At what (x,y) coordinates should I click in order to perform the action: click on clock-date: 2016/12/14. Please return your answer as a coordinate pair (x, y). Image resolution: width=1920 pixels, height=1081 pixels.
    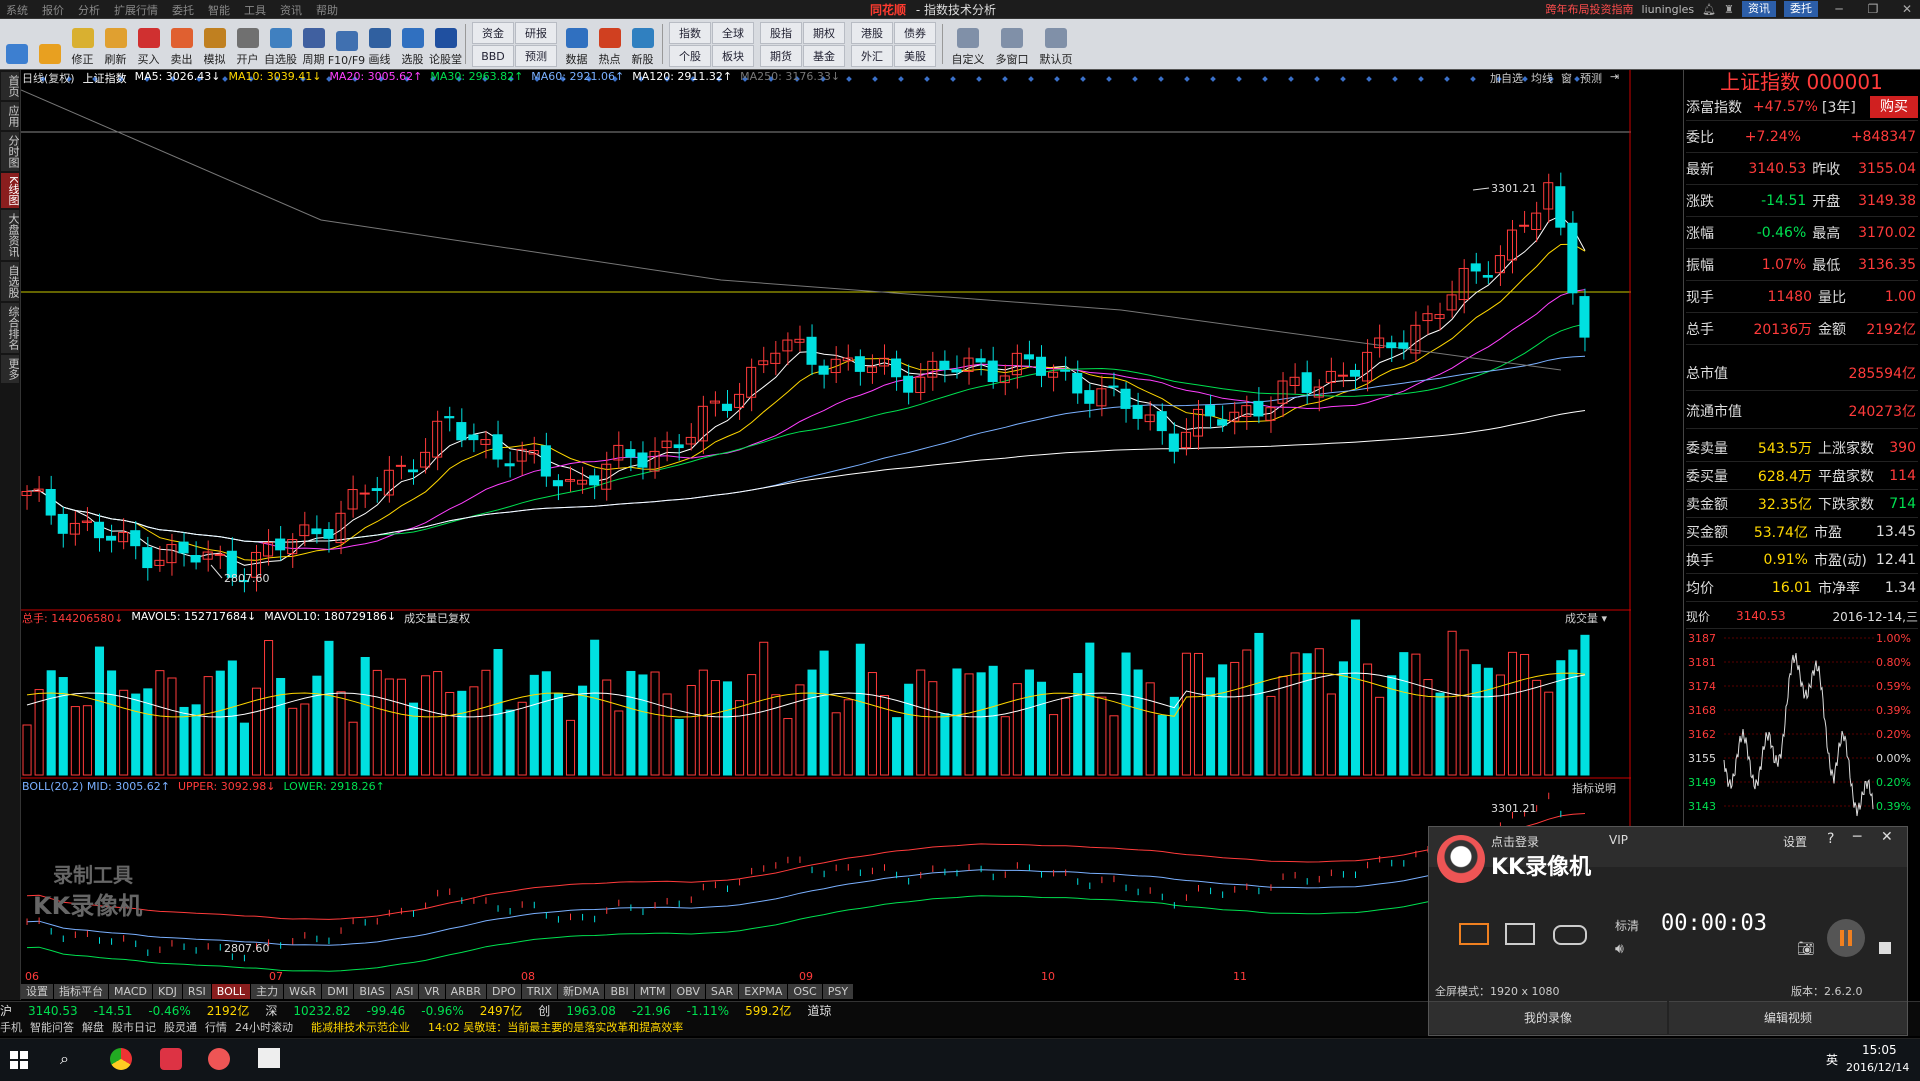
    Looking at the image, I should click on (1877, 1067).